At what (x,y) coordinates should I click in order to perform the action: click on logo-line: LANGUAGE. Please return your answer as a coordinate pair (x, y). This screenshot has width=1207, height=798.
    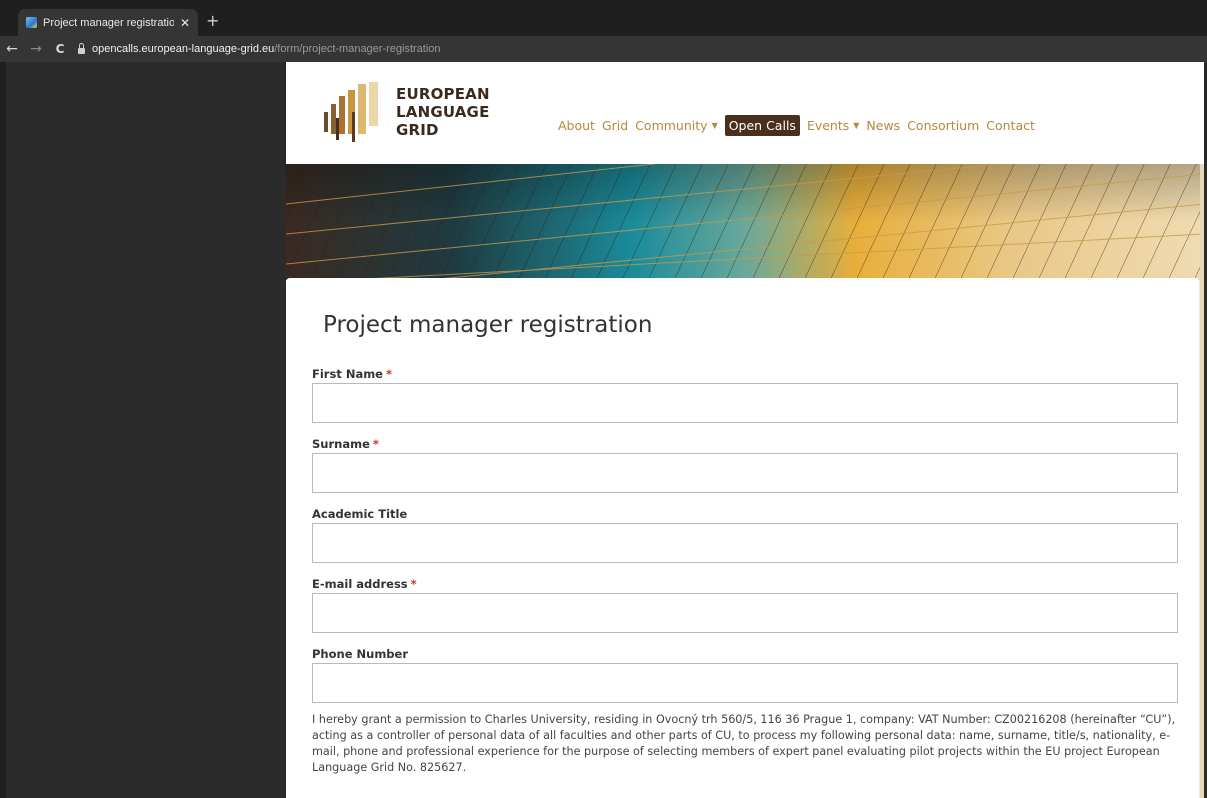
    Looking at the image, I should click on (443, 112).